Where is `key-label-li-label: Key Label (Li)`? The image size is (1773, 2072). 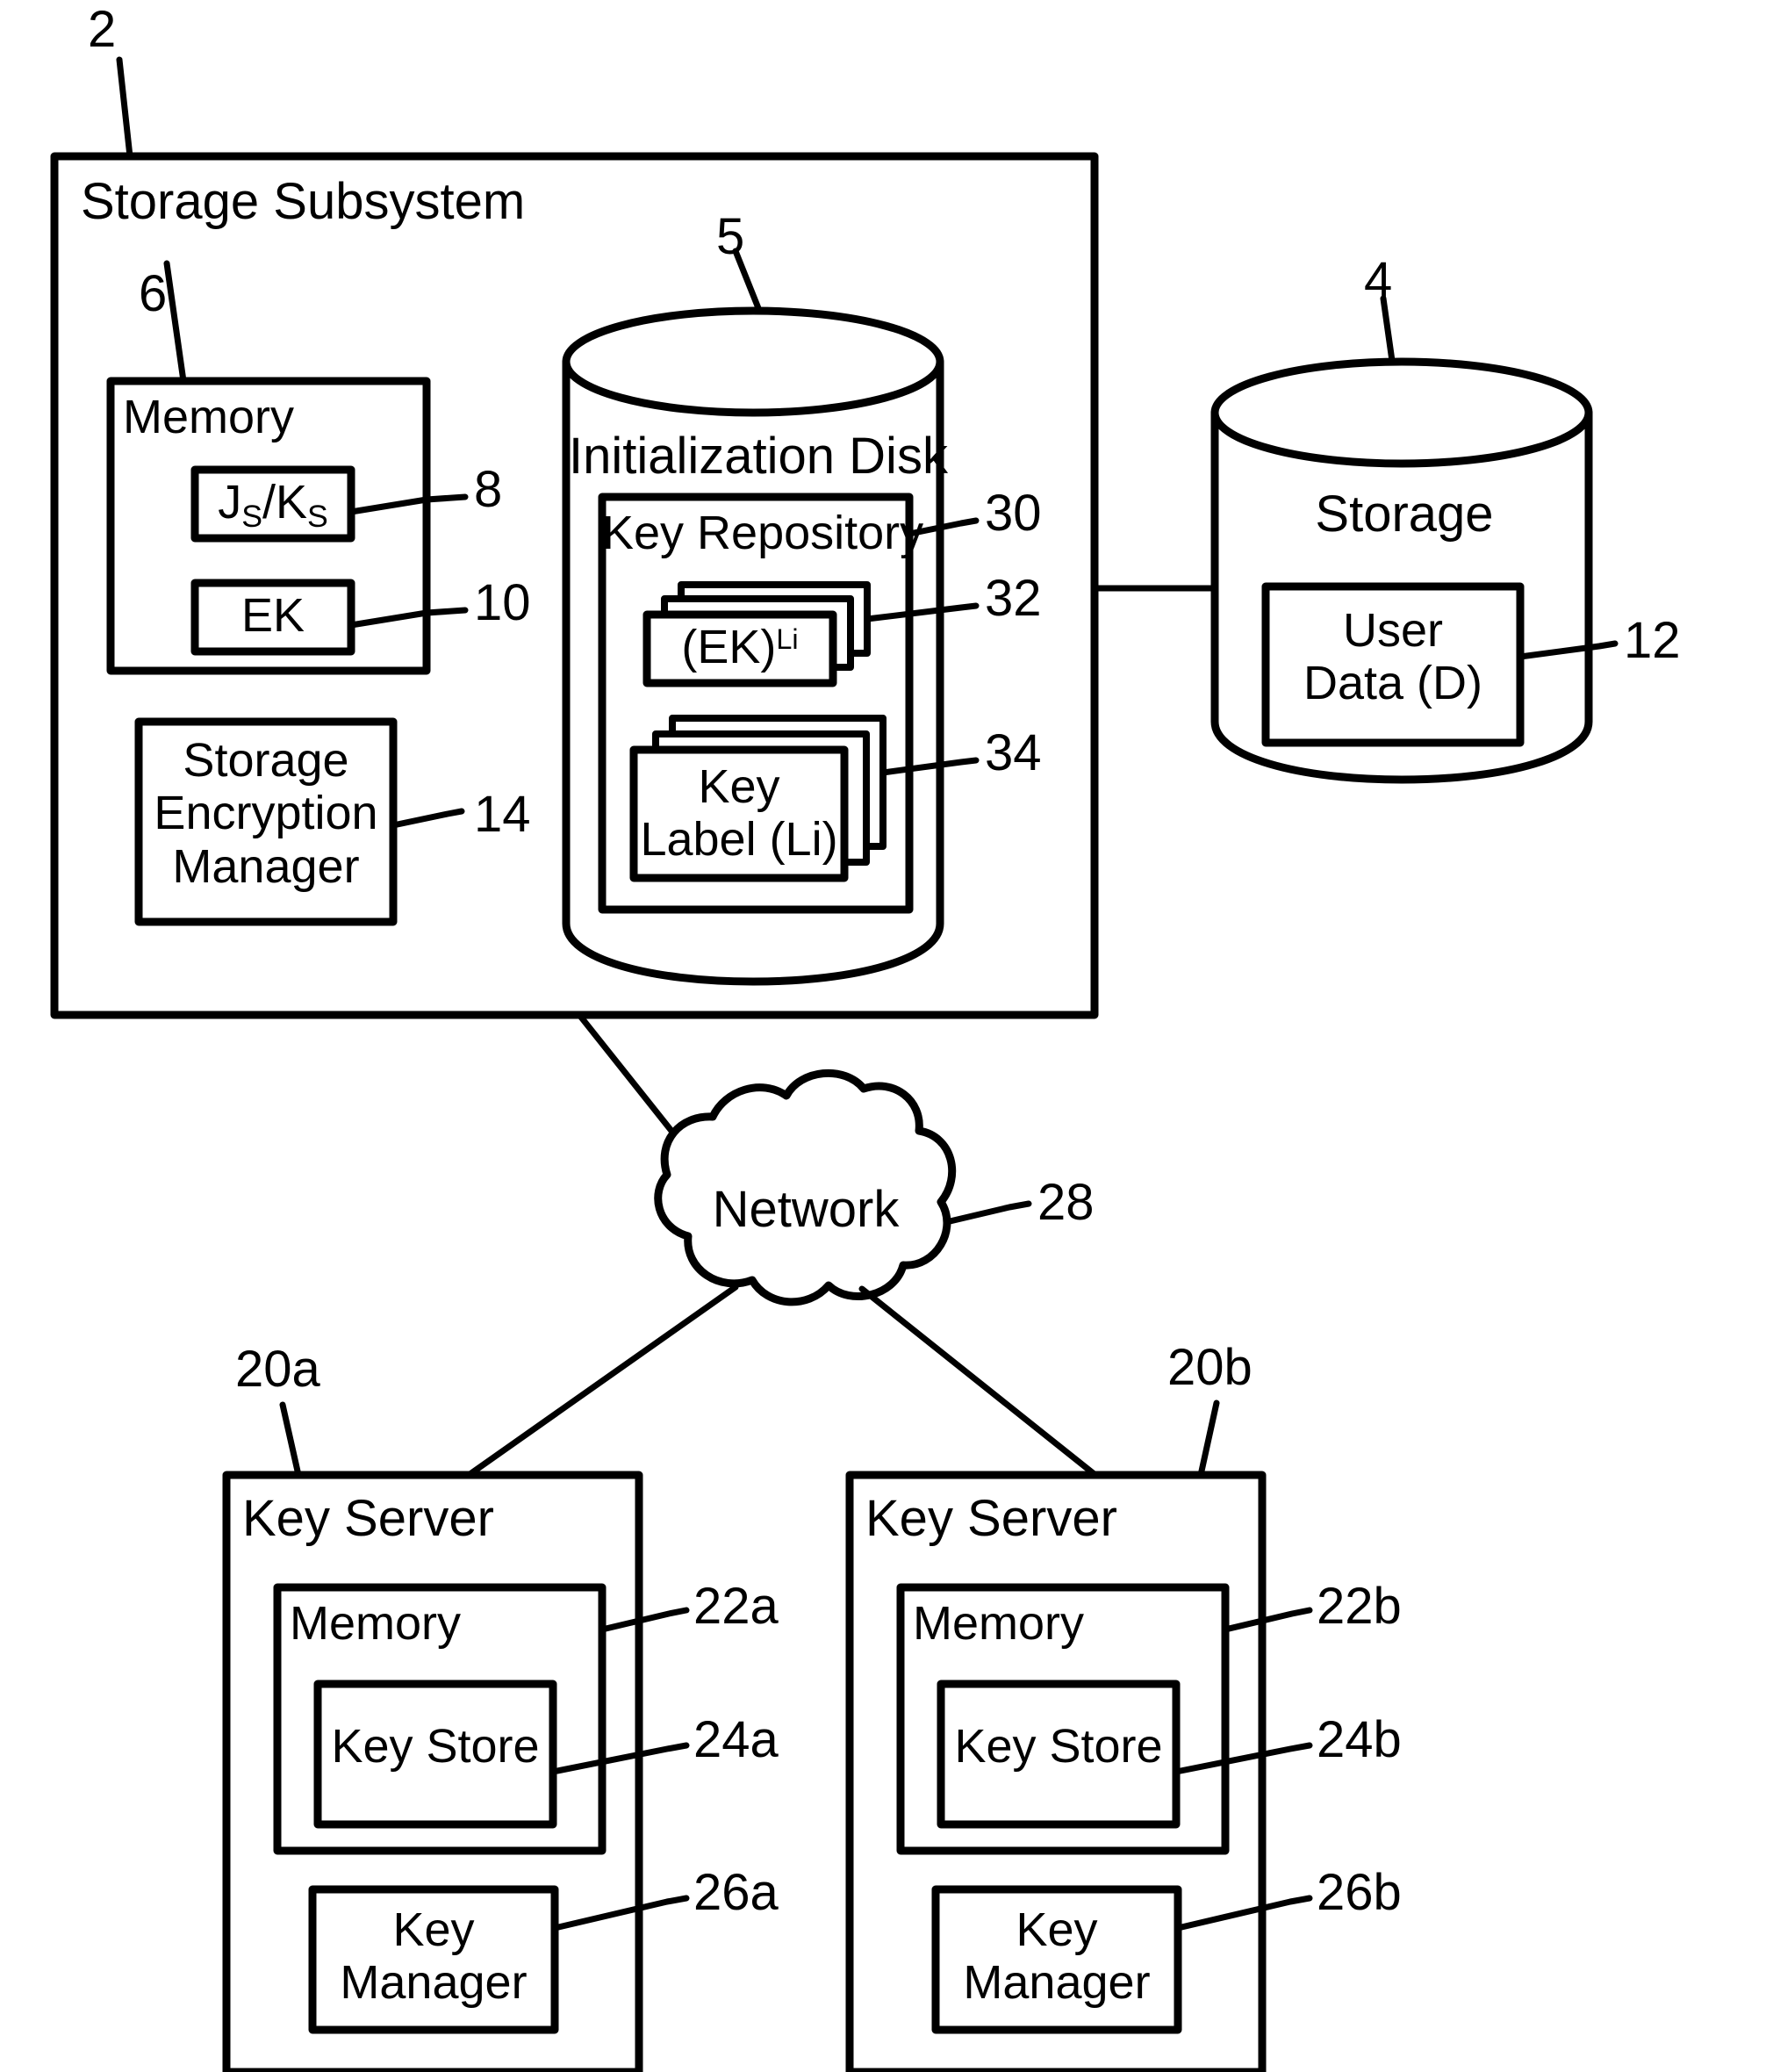
key-label-li-label: Key Label (Li) is located at coordinates (739, 813).